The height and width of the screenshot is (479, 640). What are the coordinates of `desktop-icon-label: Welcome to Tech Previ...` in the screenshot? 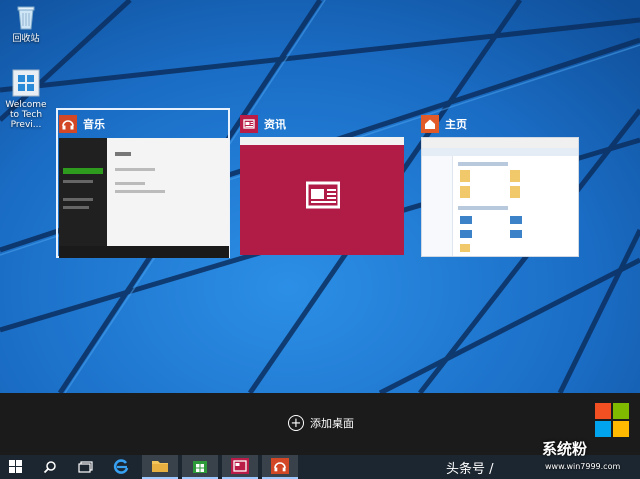 It's located at (26, 115).